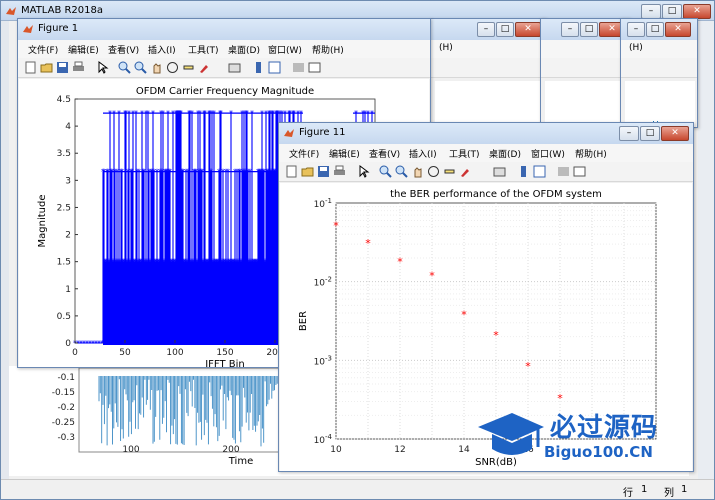 The image size is (715, 500). What do you see at coordinates (496, 194) in the screenshot?
I see `chart-title: the BER performance of the OFDM system` at bounding box center [496, 194].